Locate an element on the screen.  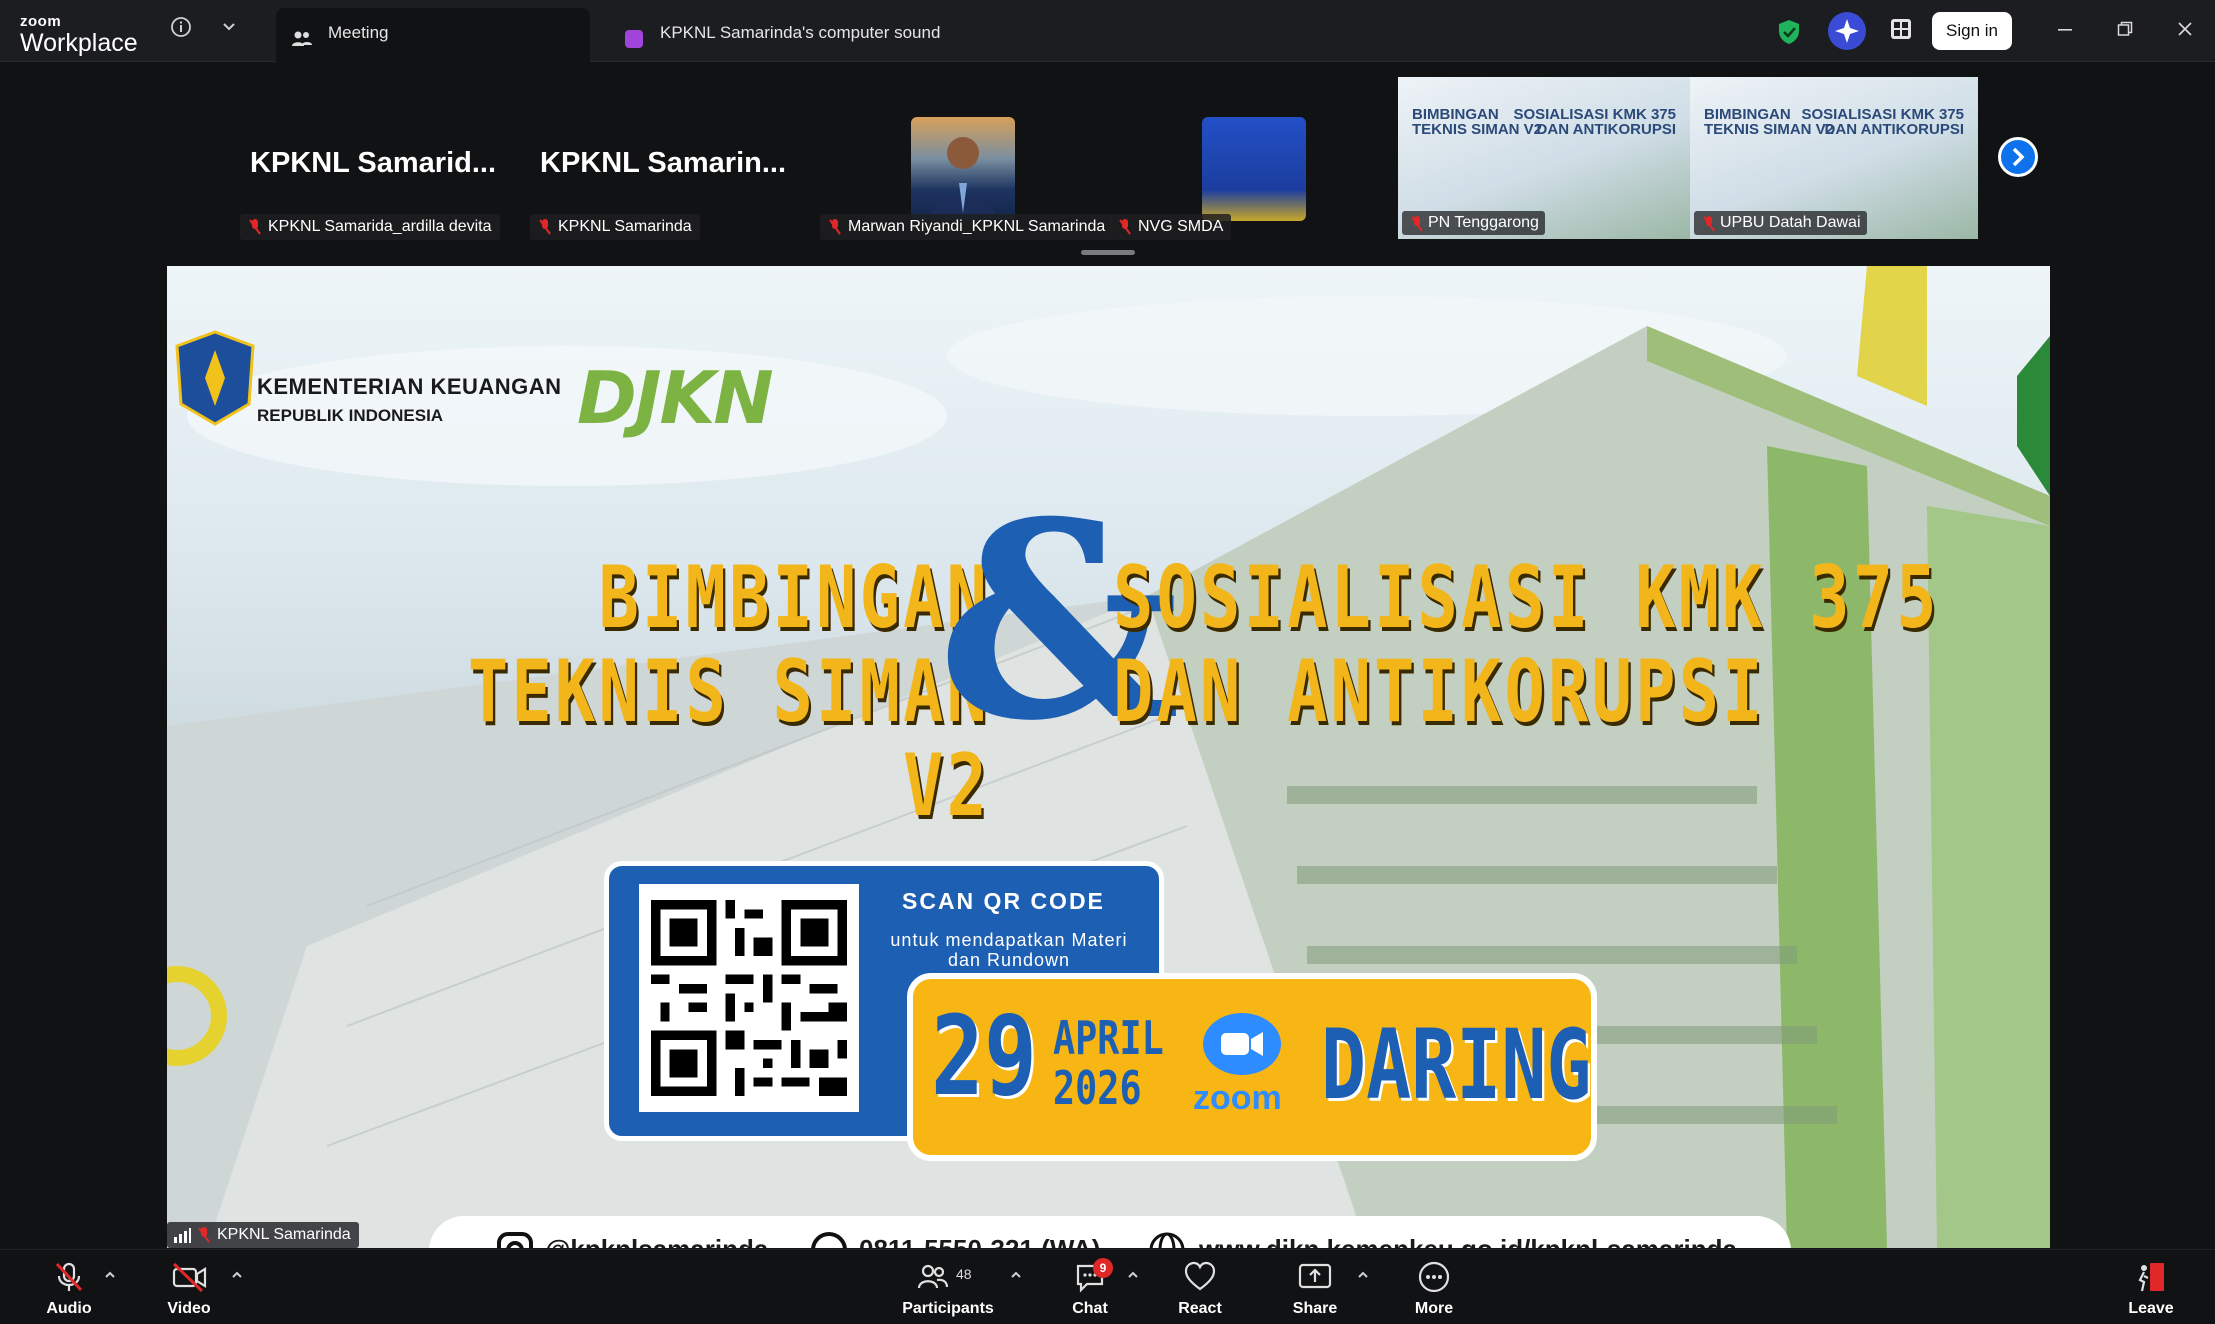
share-screen-icon is located at coordinates (1315, 1276).